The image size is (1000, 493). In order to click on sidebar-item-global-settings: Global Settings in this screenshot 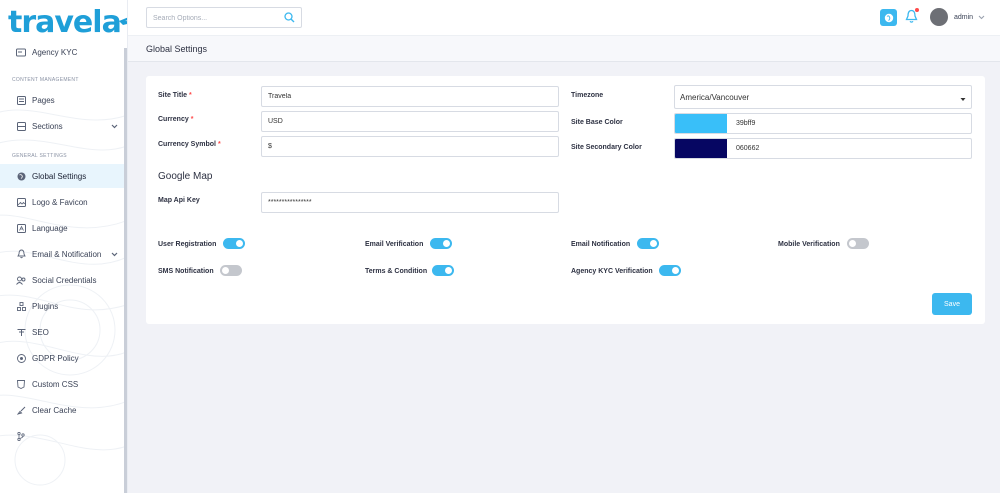, I will do `click(62, 176)`.